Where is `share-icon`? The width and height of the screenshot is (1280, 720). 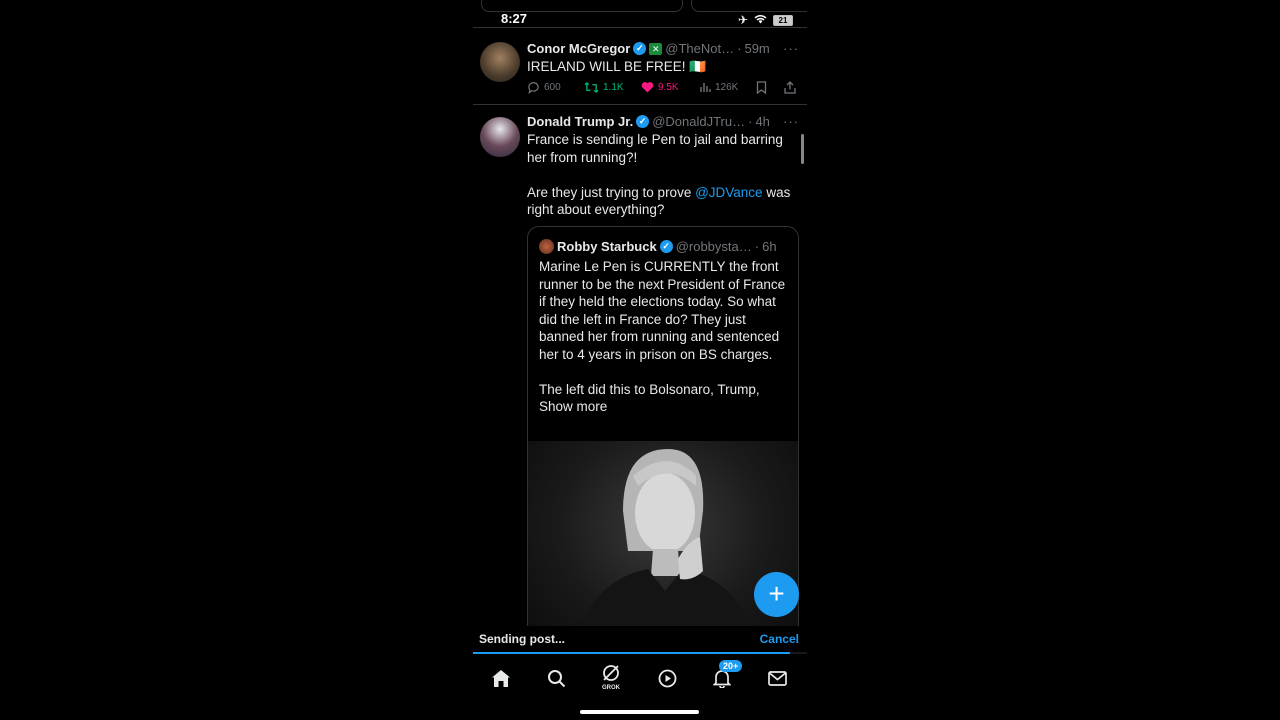
share-icon is located at coordinates (790, 87).